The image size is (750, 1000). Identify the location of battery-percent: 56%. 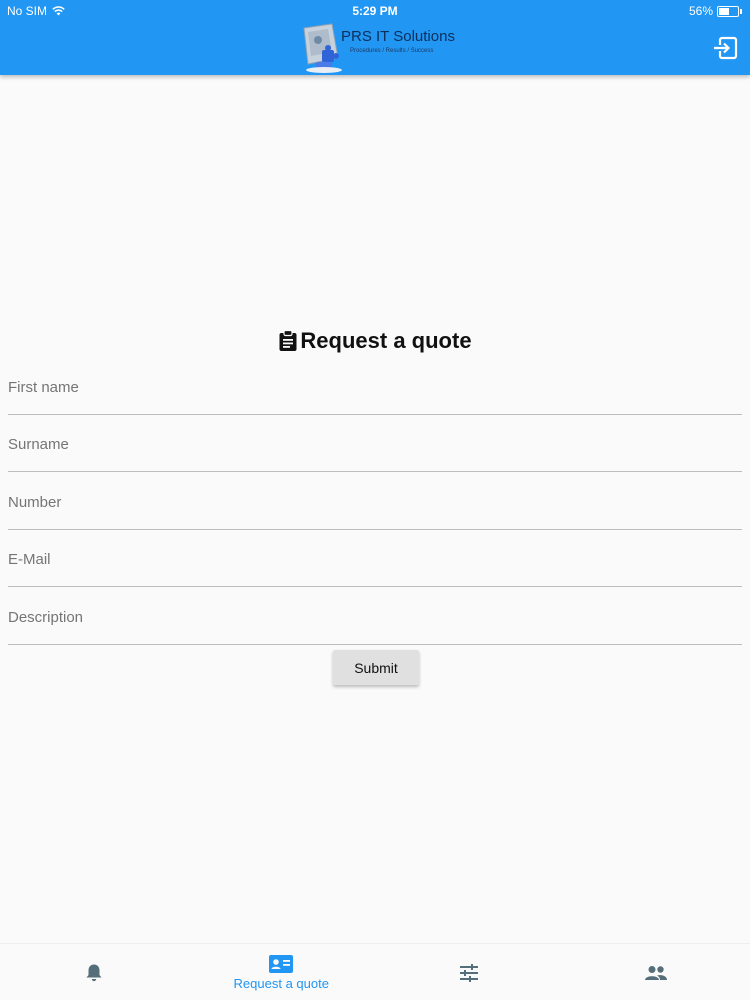
(700, 11).